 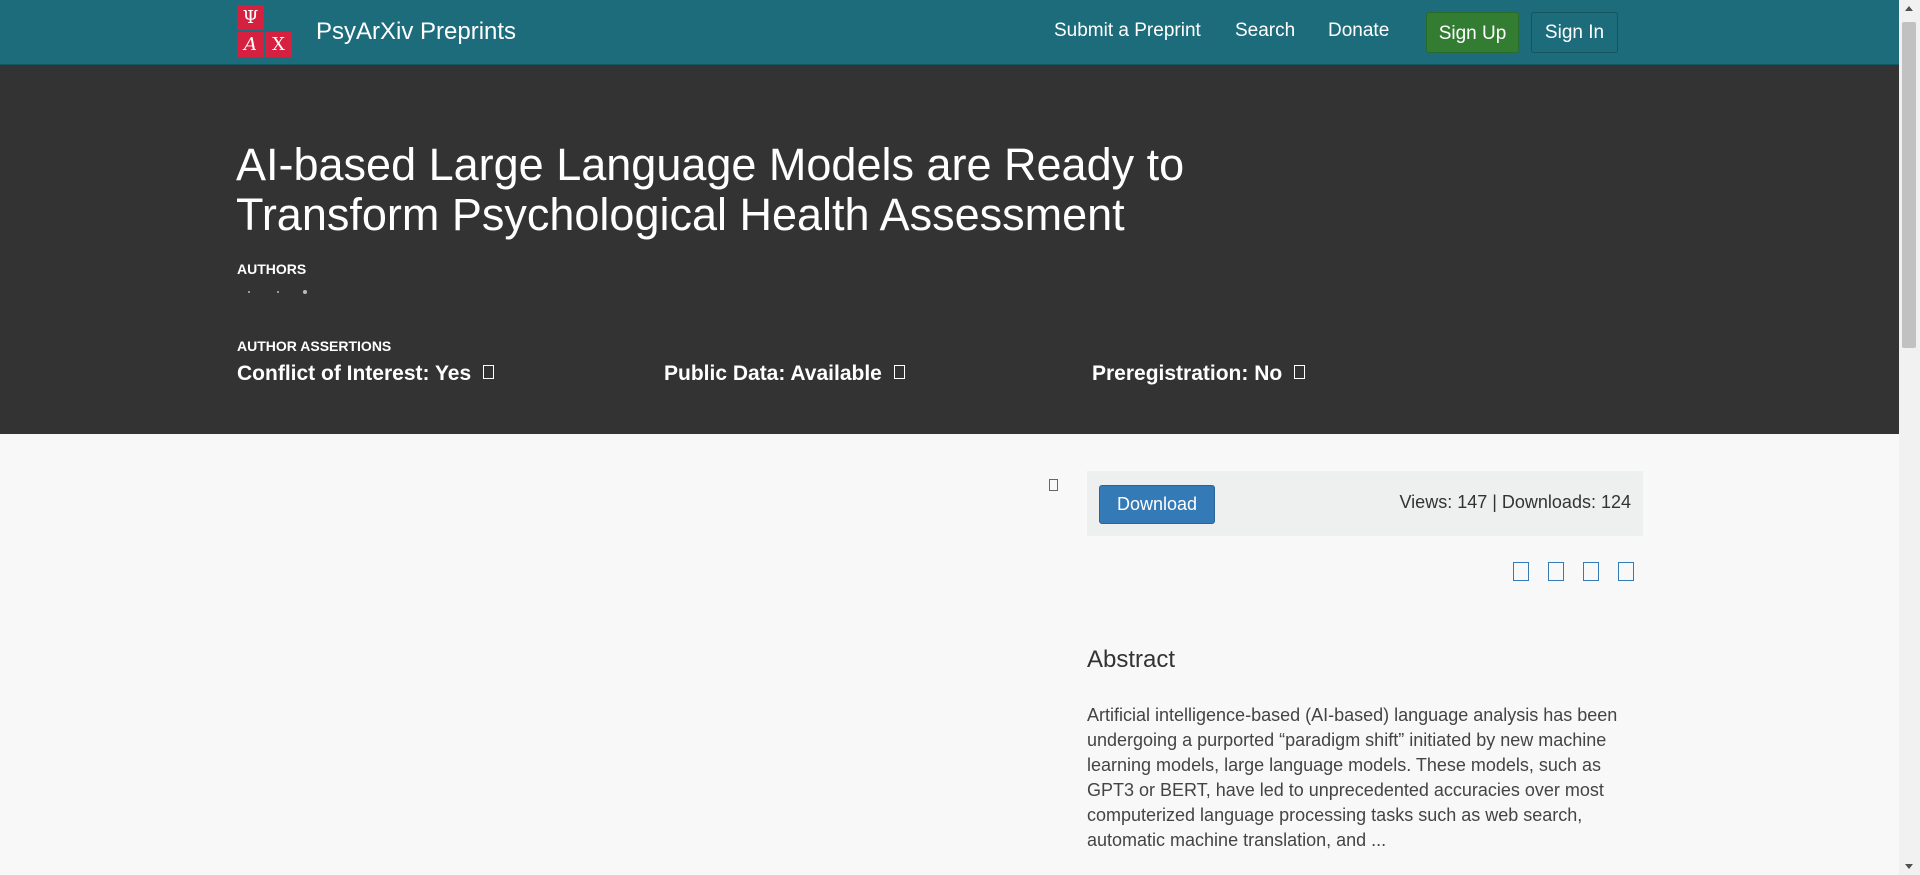 What do you see at coordinates (1909, 866) in the screenshot?
I see `scroll-down-arrow-icon` at bounding box center [1909, 866].